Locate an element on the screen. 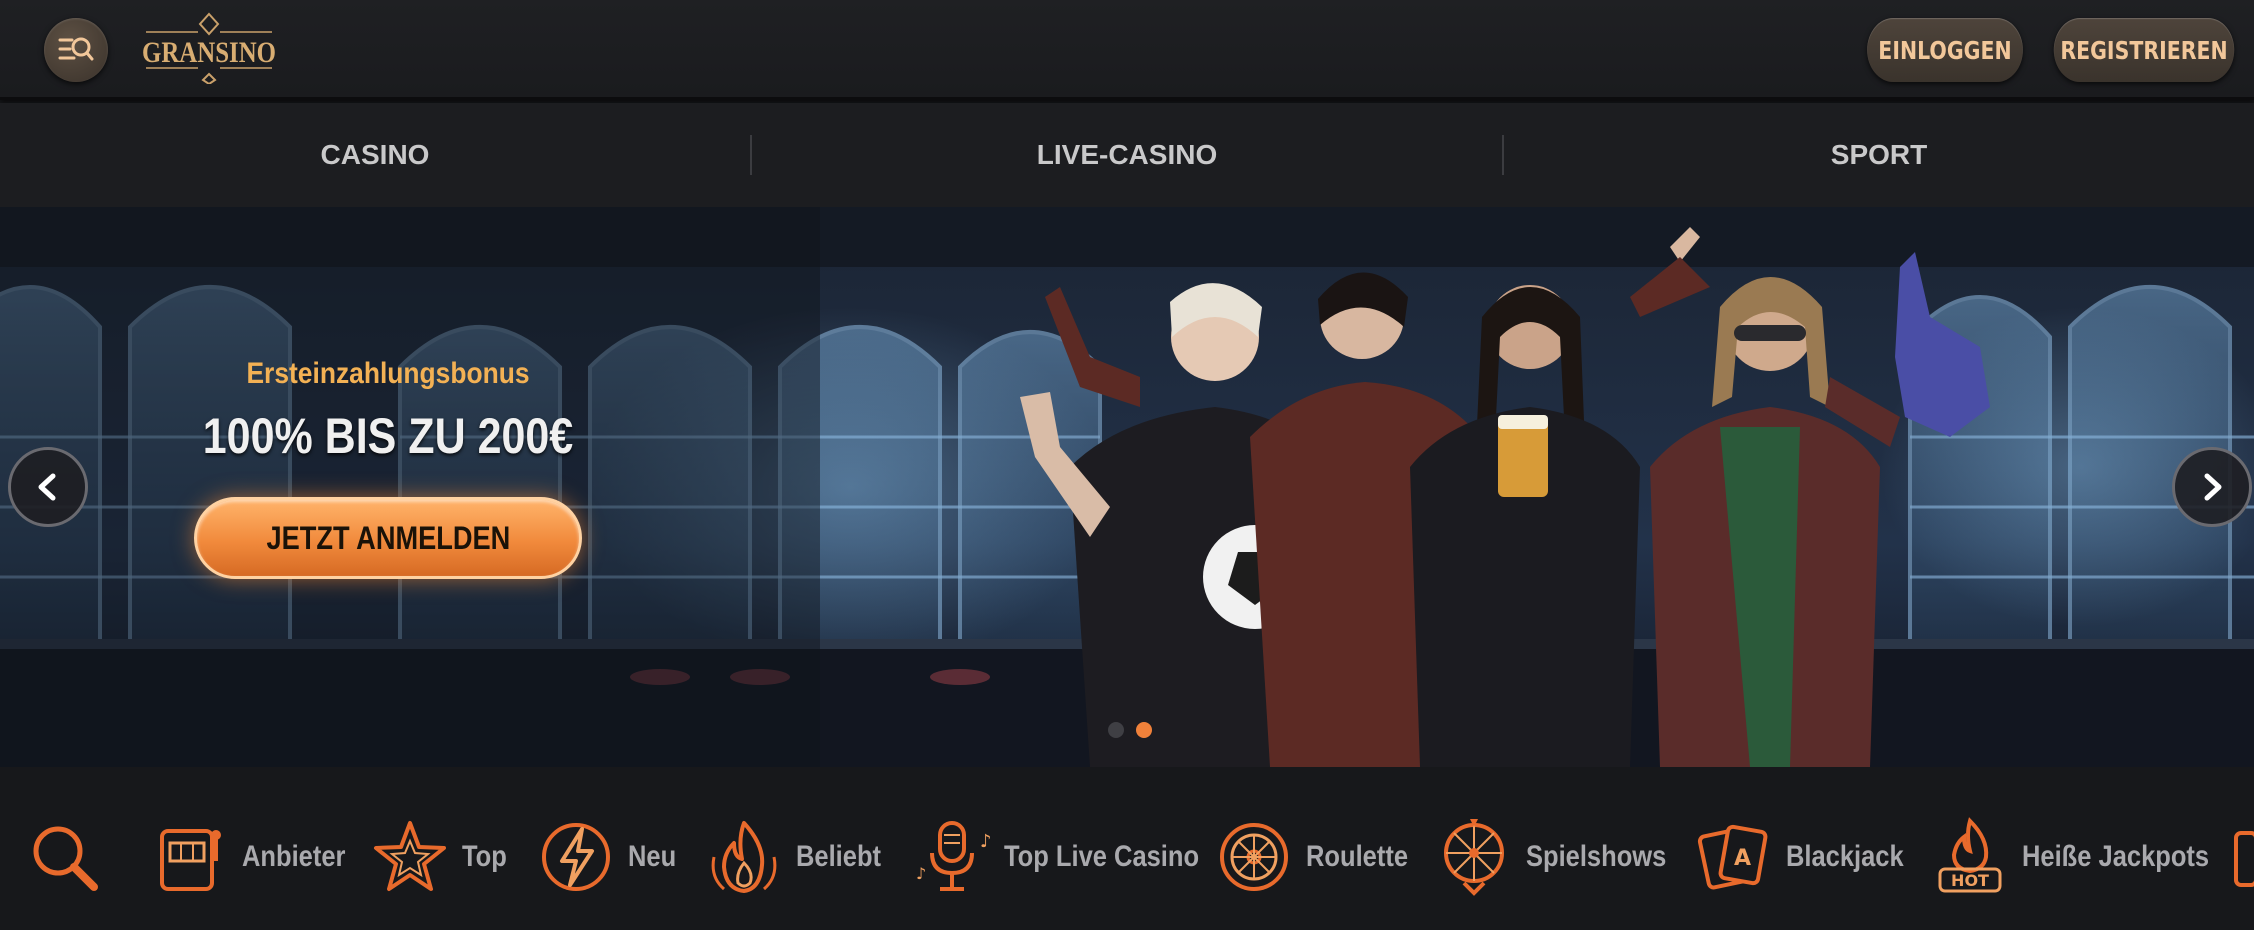  menu-search-button is located at coordinates (76, 50).